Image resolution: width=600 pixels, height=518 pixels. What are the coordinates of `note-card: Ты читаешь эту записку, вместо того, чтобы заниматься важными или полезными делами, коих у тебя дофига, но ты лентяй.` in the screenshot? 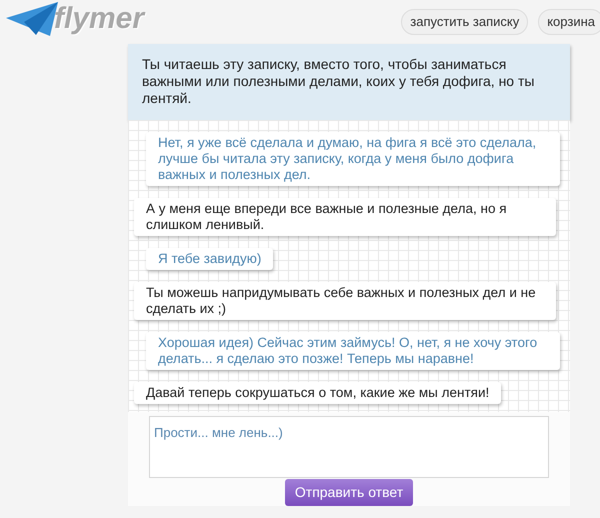 It's located at (349, 82).